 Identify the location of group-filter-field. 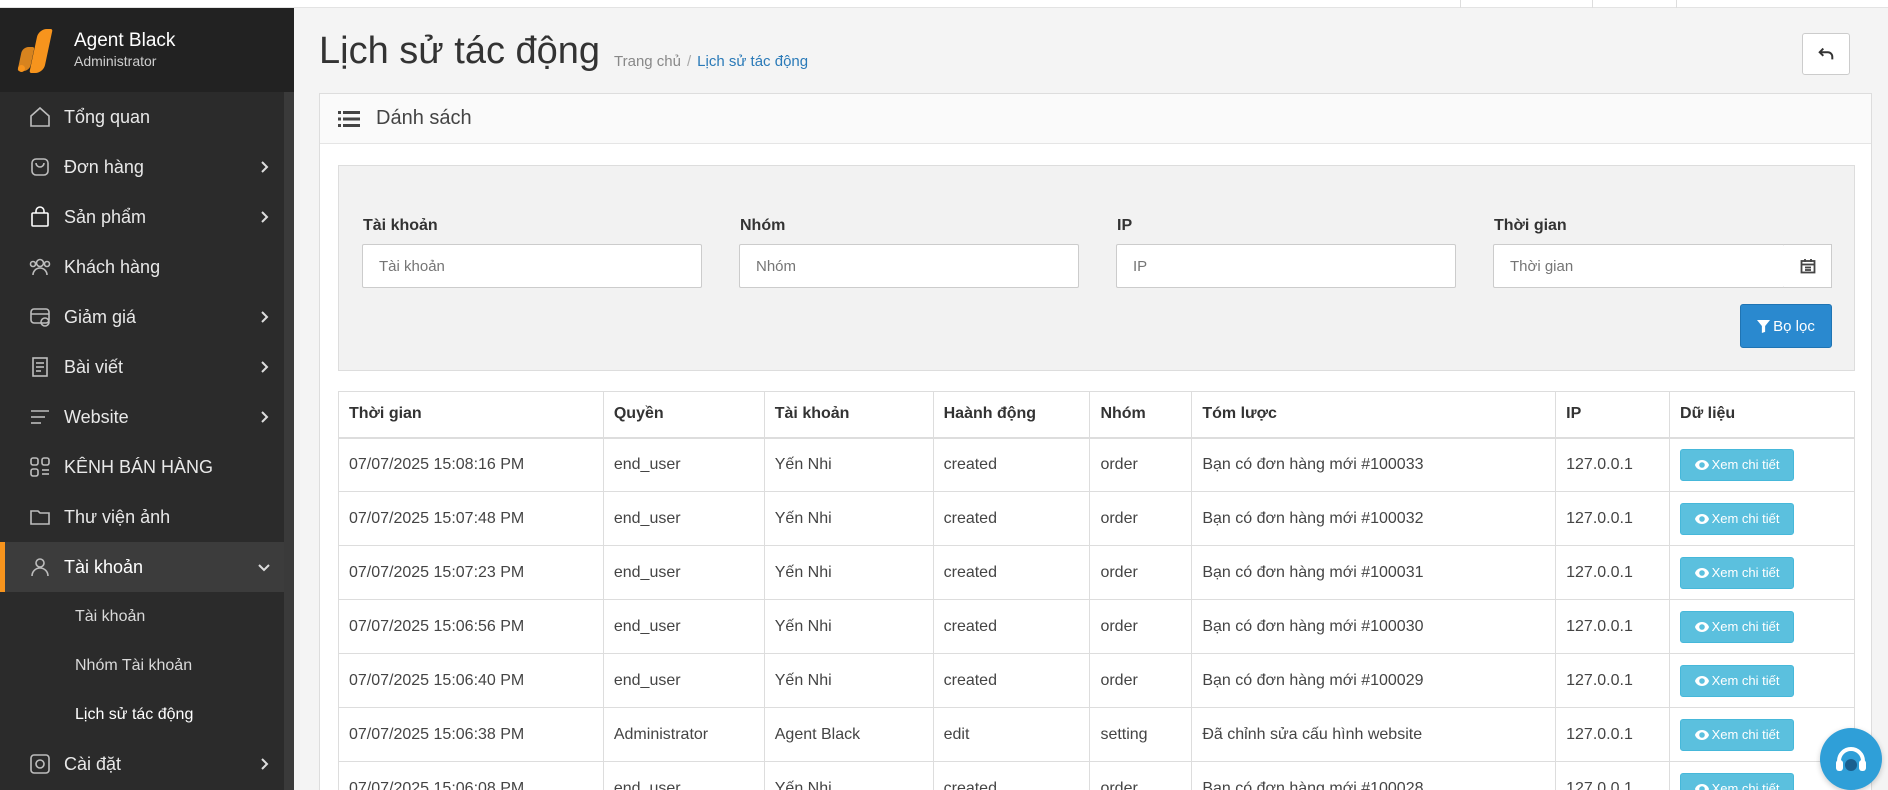
(909, 266).